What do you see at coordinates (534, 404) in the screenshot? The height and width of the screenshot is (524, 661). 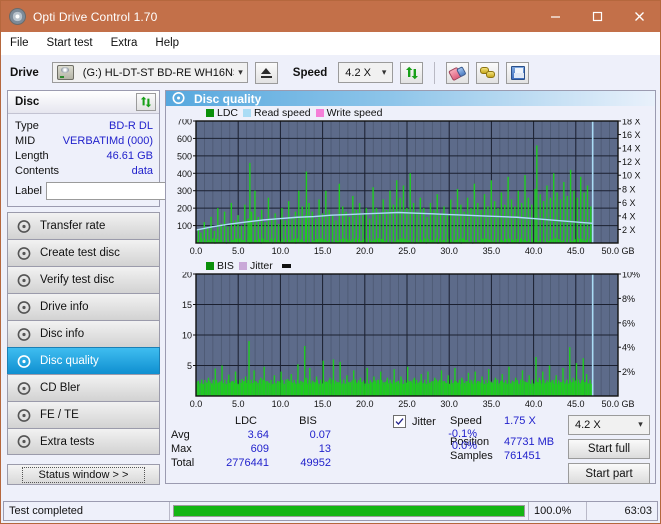 I see `svg-text: 40.0` at bounding box center [534, 404].